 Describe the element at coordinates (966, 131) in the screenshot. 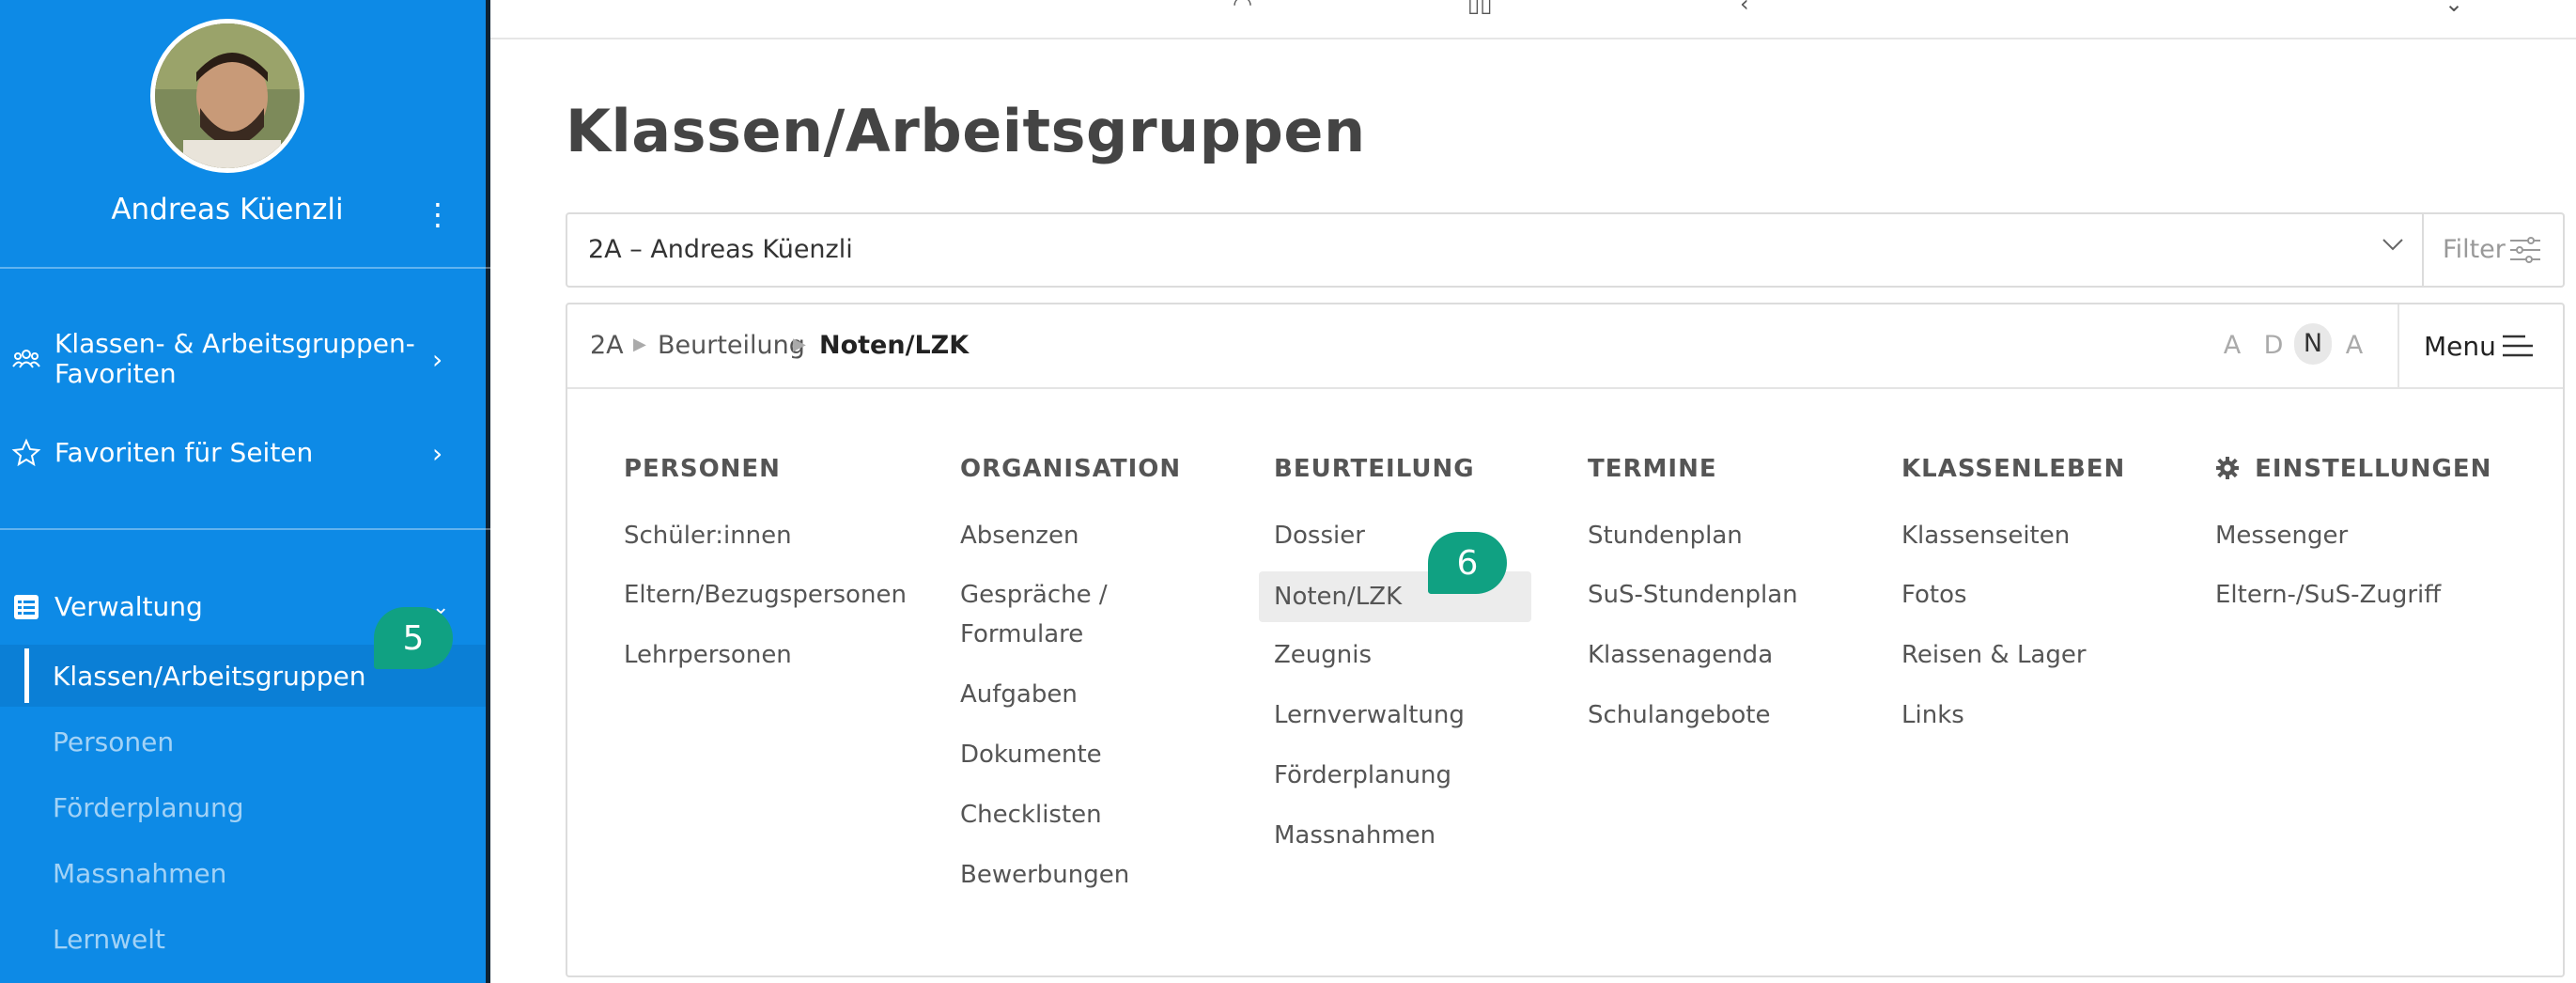

I see `page-title: Klassen/Arbeitsgruppen` at that location.